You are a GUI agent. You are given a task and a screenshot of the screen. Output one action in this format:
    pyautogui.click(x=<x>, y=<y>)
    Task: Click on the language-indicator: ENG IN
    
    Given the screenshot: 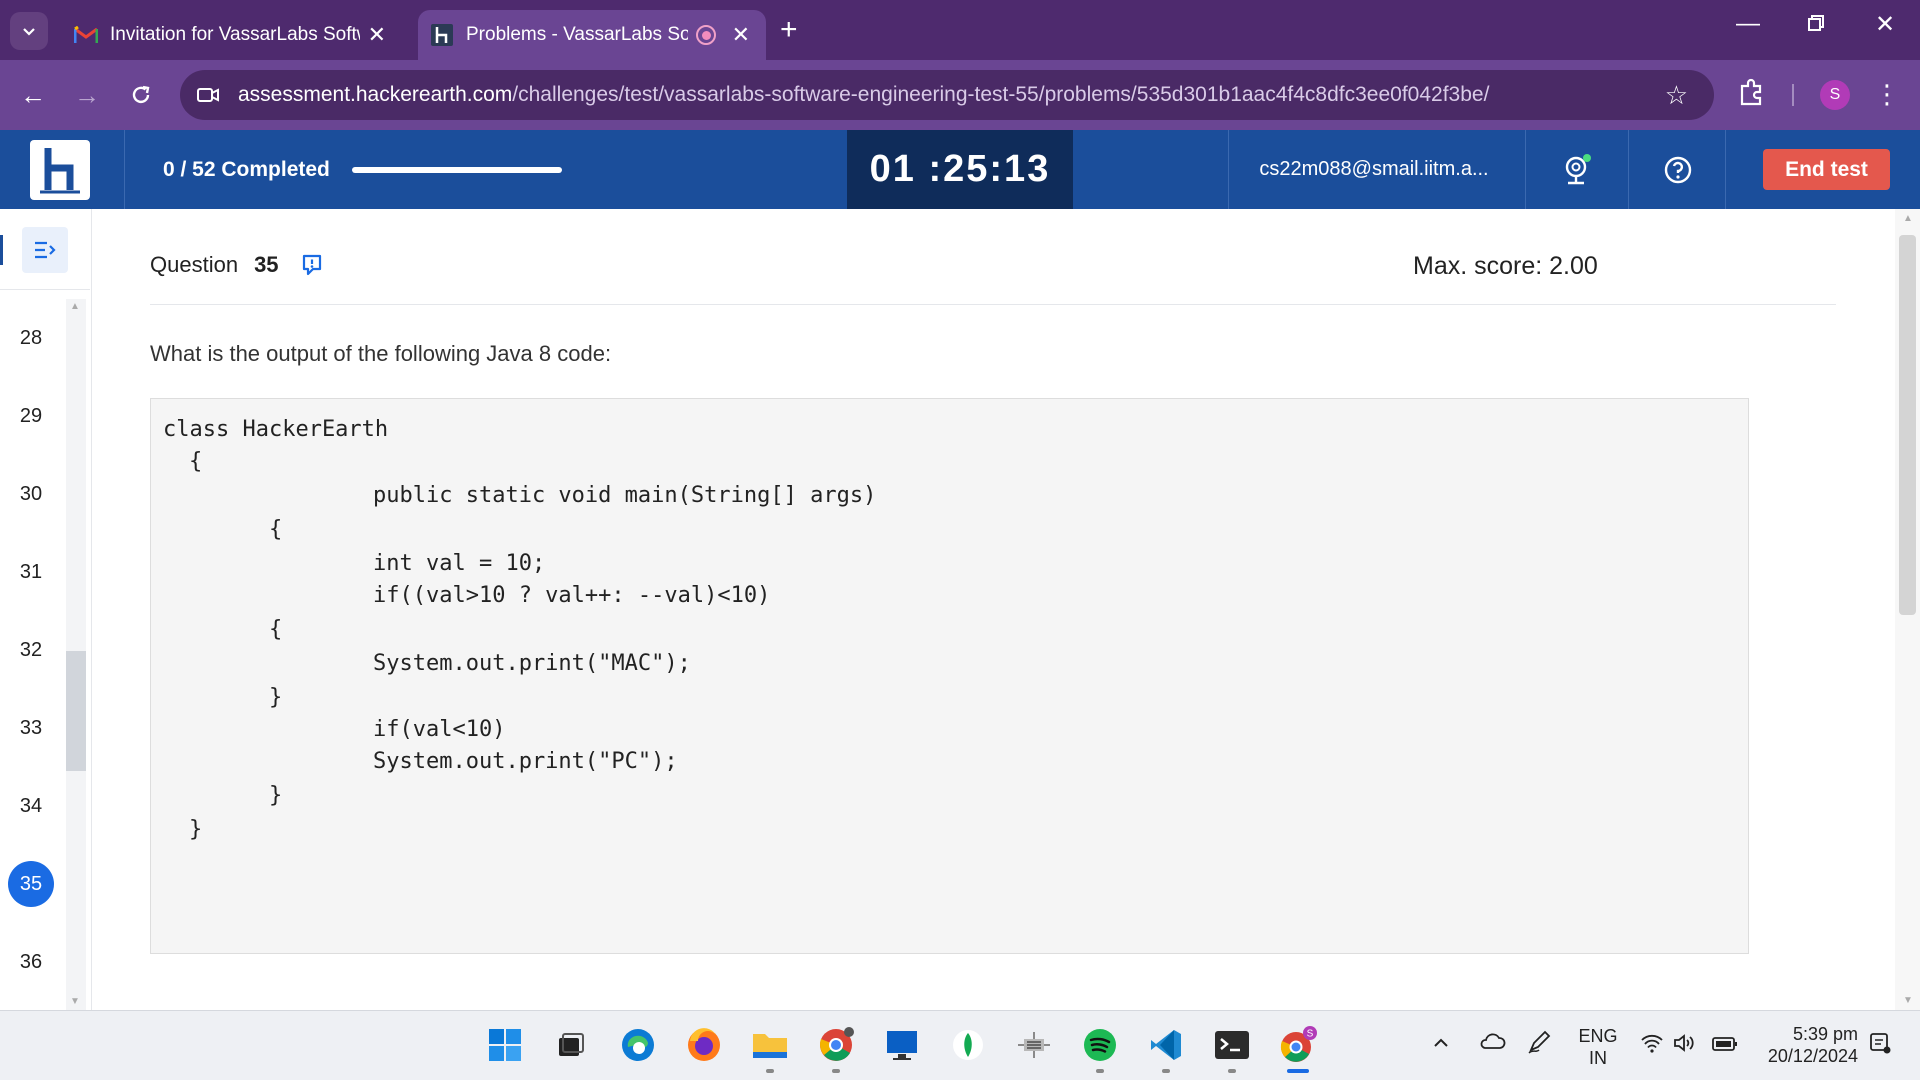 What is the action you would take?
    pyautogui.click(x=1598, y=1047)
    